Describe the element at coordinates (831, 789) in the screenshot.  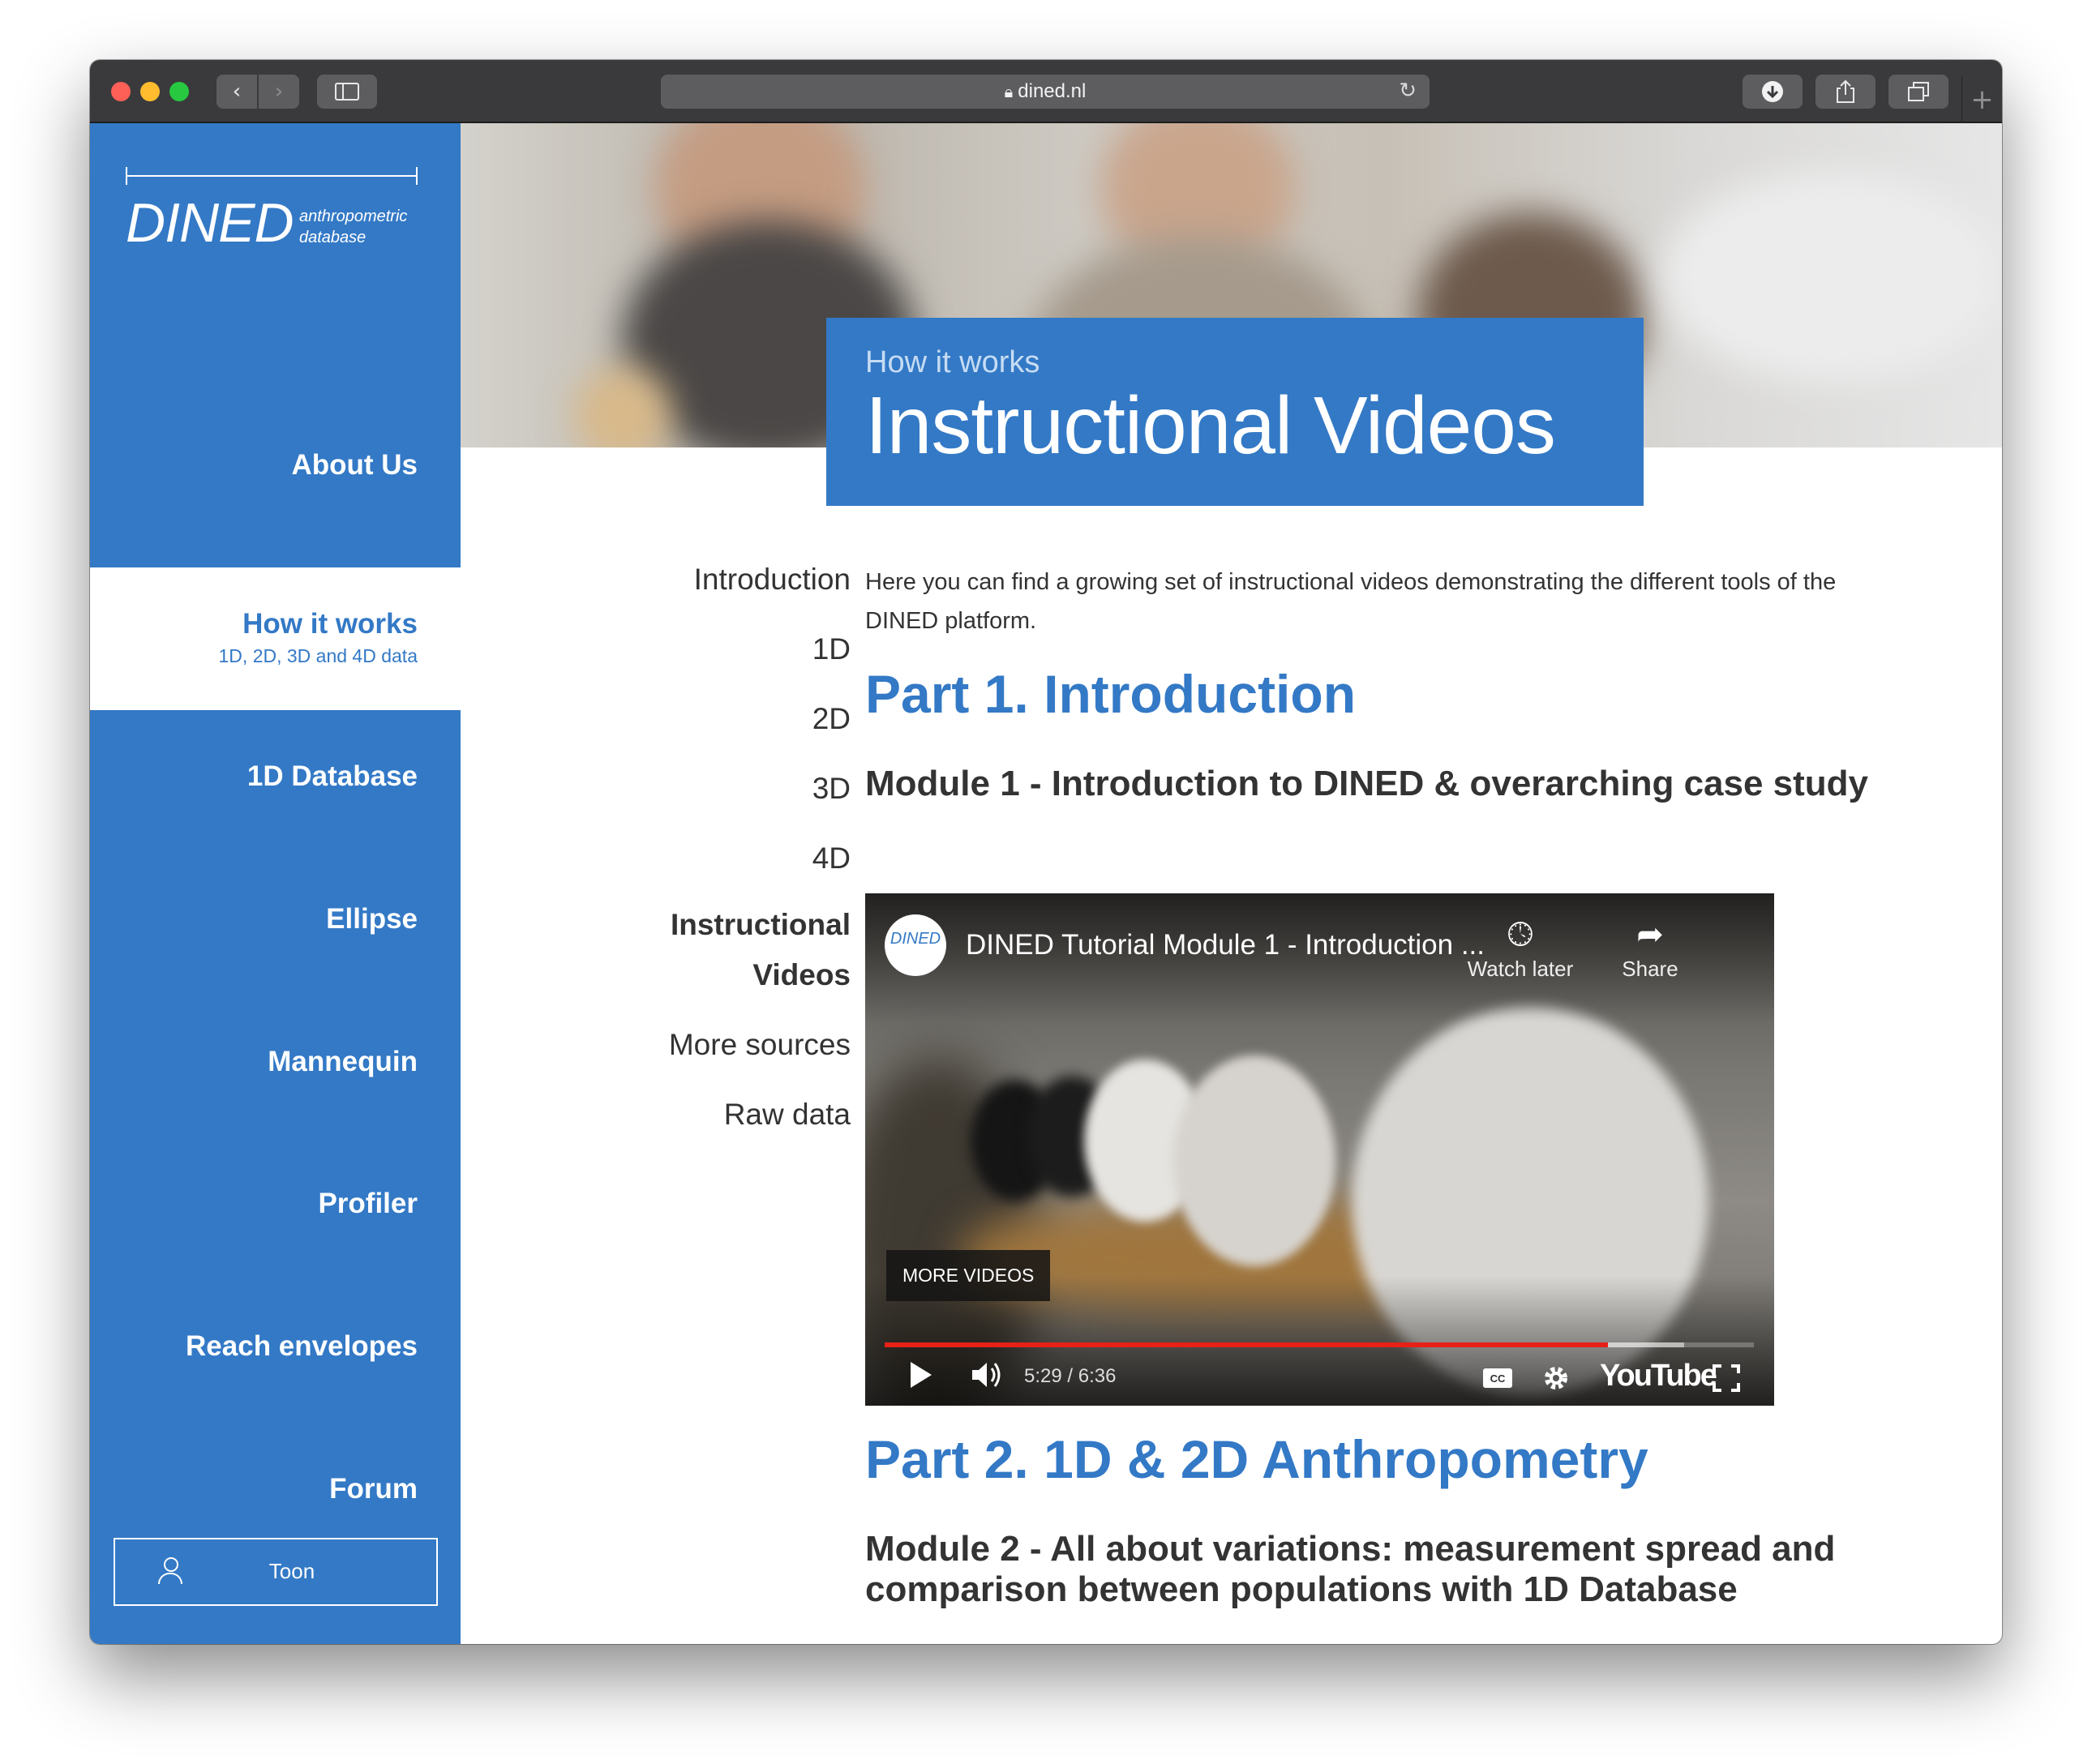
I see `subnav-item-3d: 3D` at that location.